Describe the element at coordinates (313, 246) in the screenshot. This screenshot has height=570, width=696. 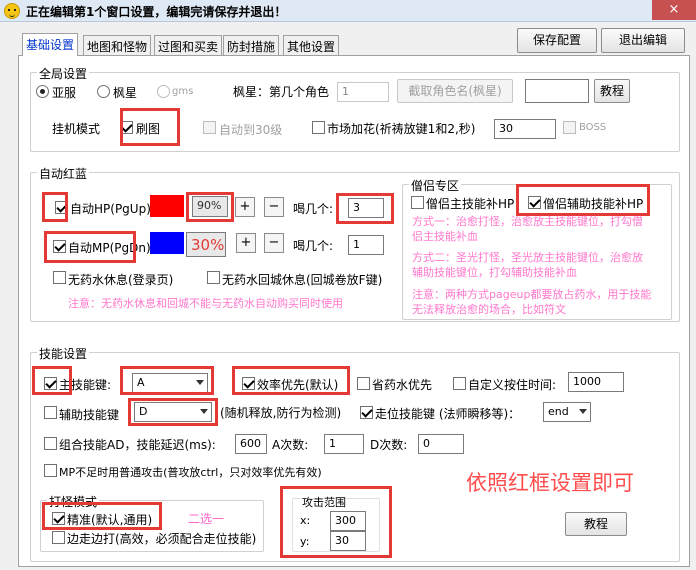
I see `mp-drink-label: 喝几个:` at that location.